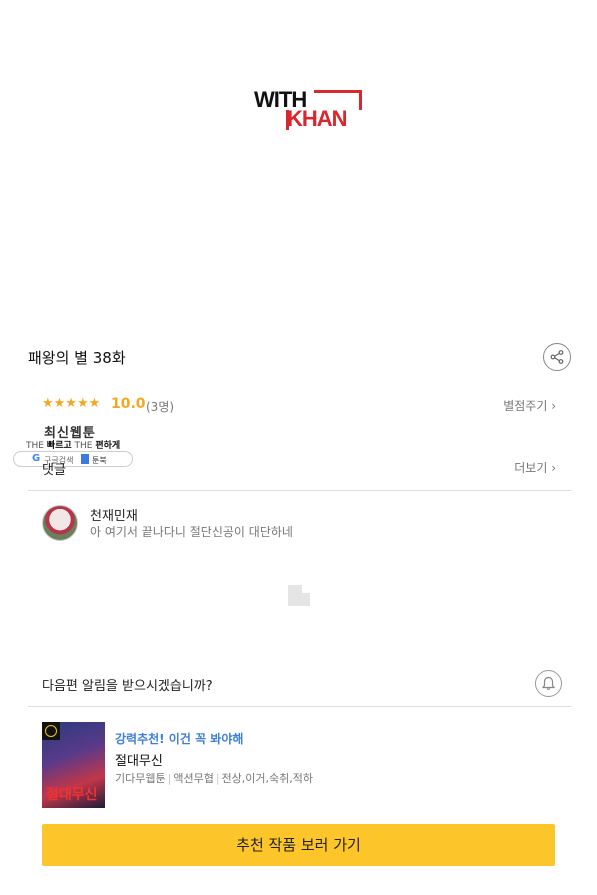 This screenshot has height=895, width=597. I want to click on slogan-the-1: THE, so click(35, 446).